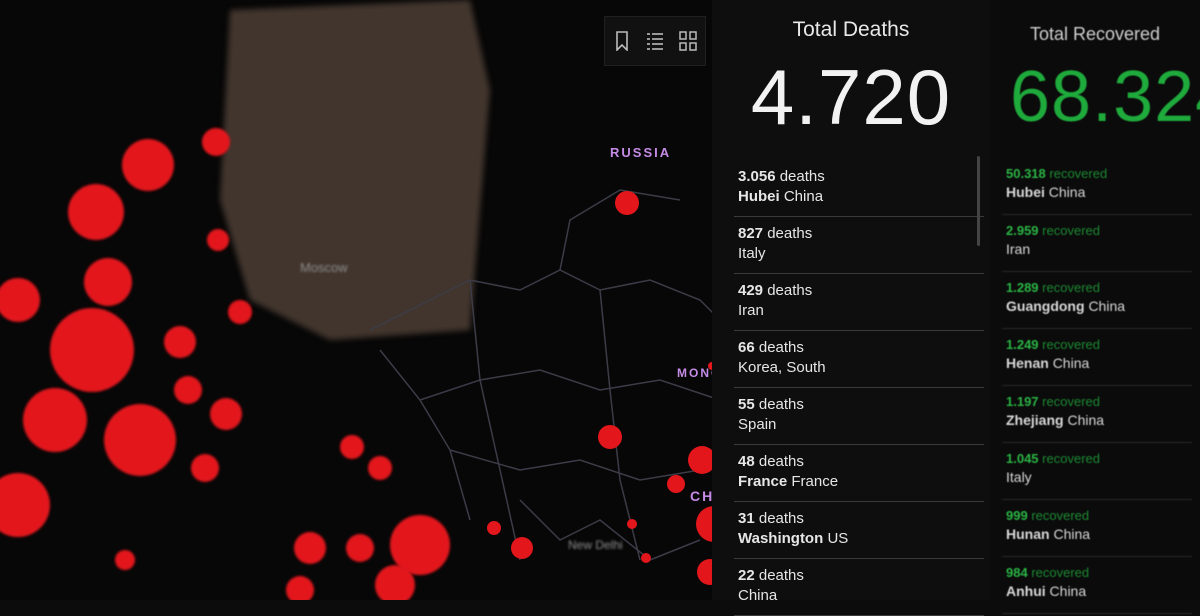  Describe the element at coordinates (859, 359) in the screenshot. I see `list-item: 66 deaths Korea, South` at that location.